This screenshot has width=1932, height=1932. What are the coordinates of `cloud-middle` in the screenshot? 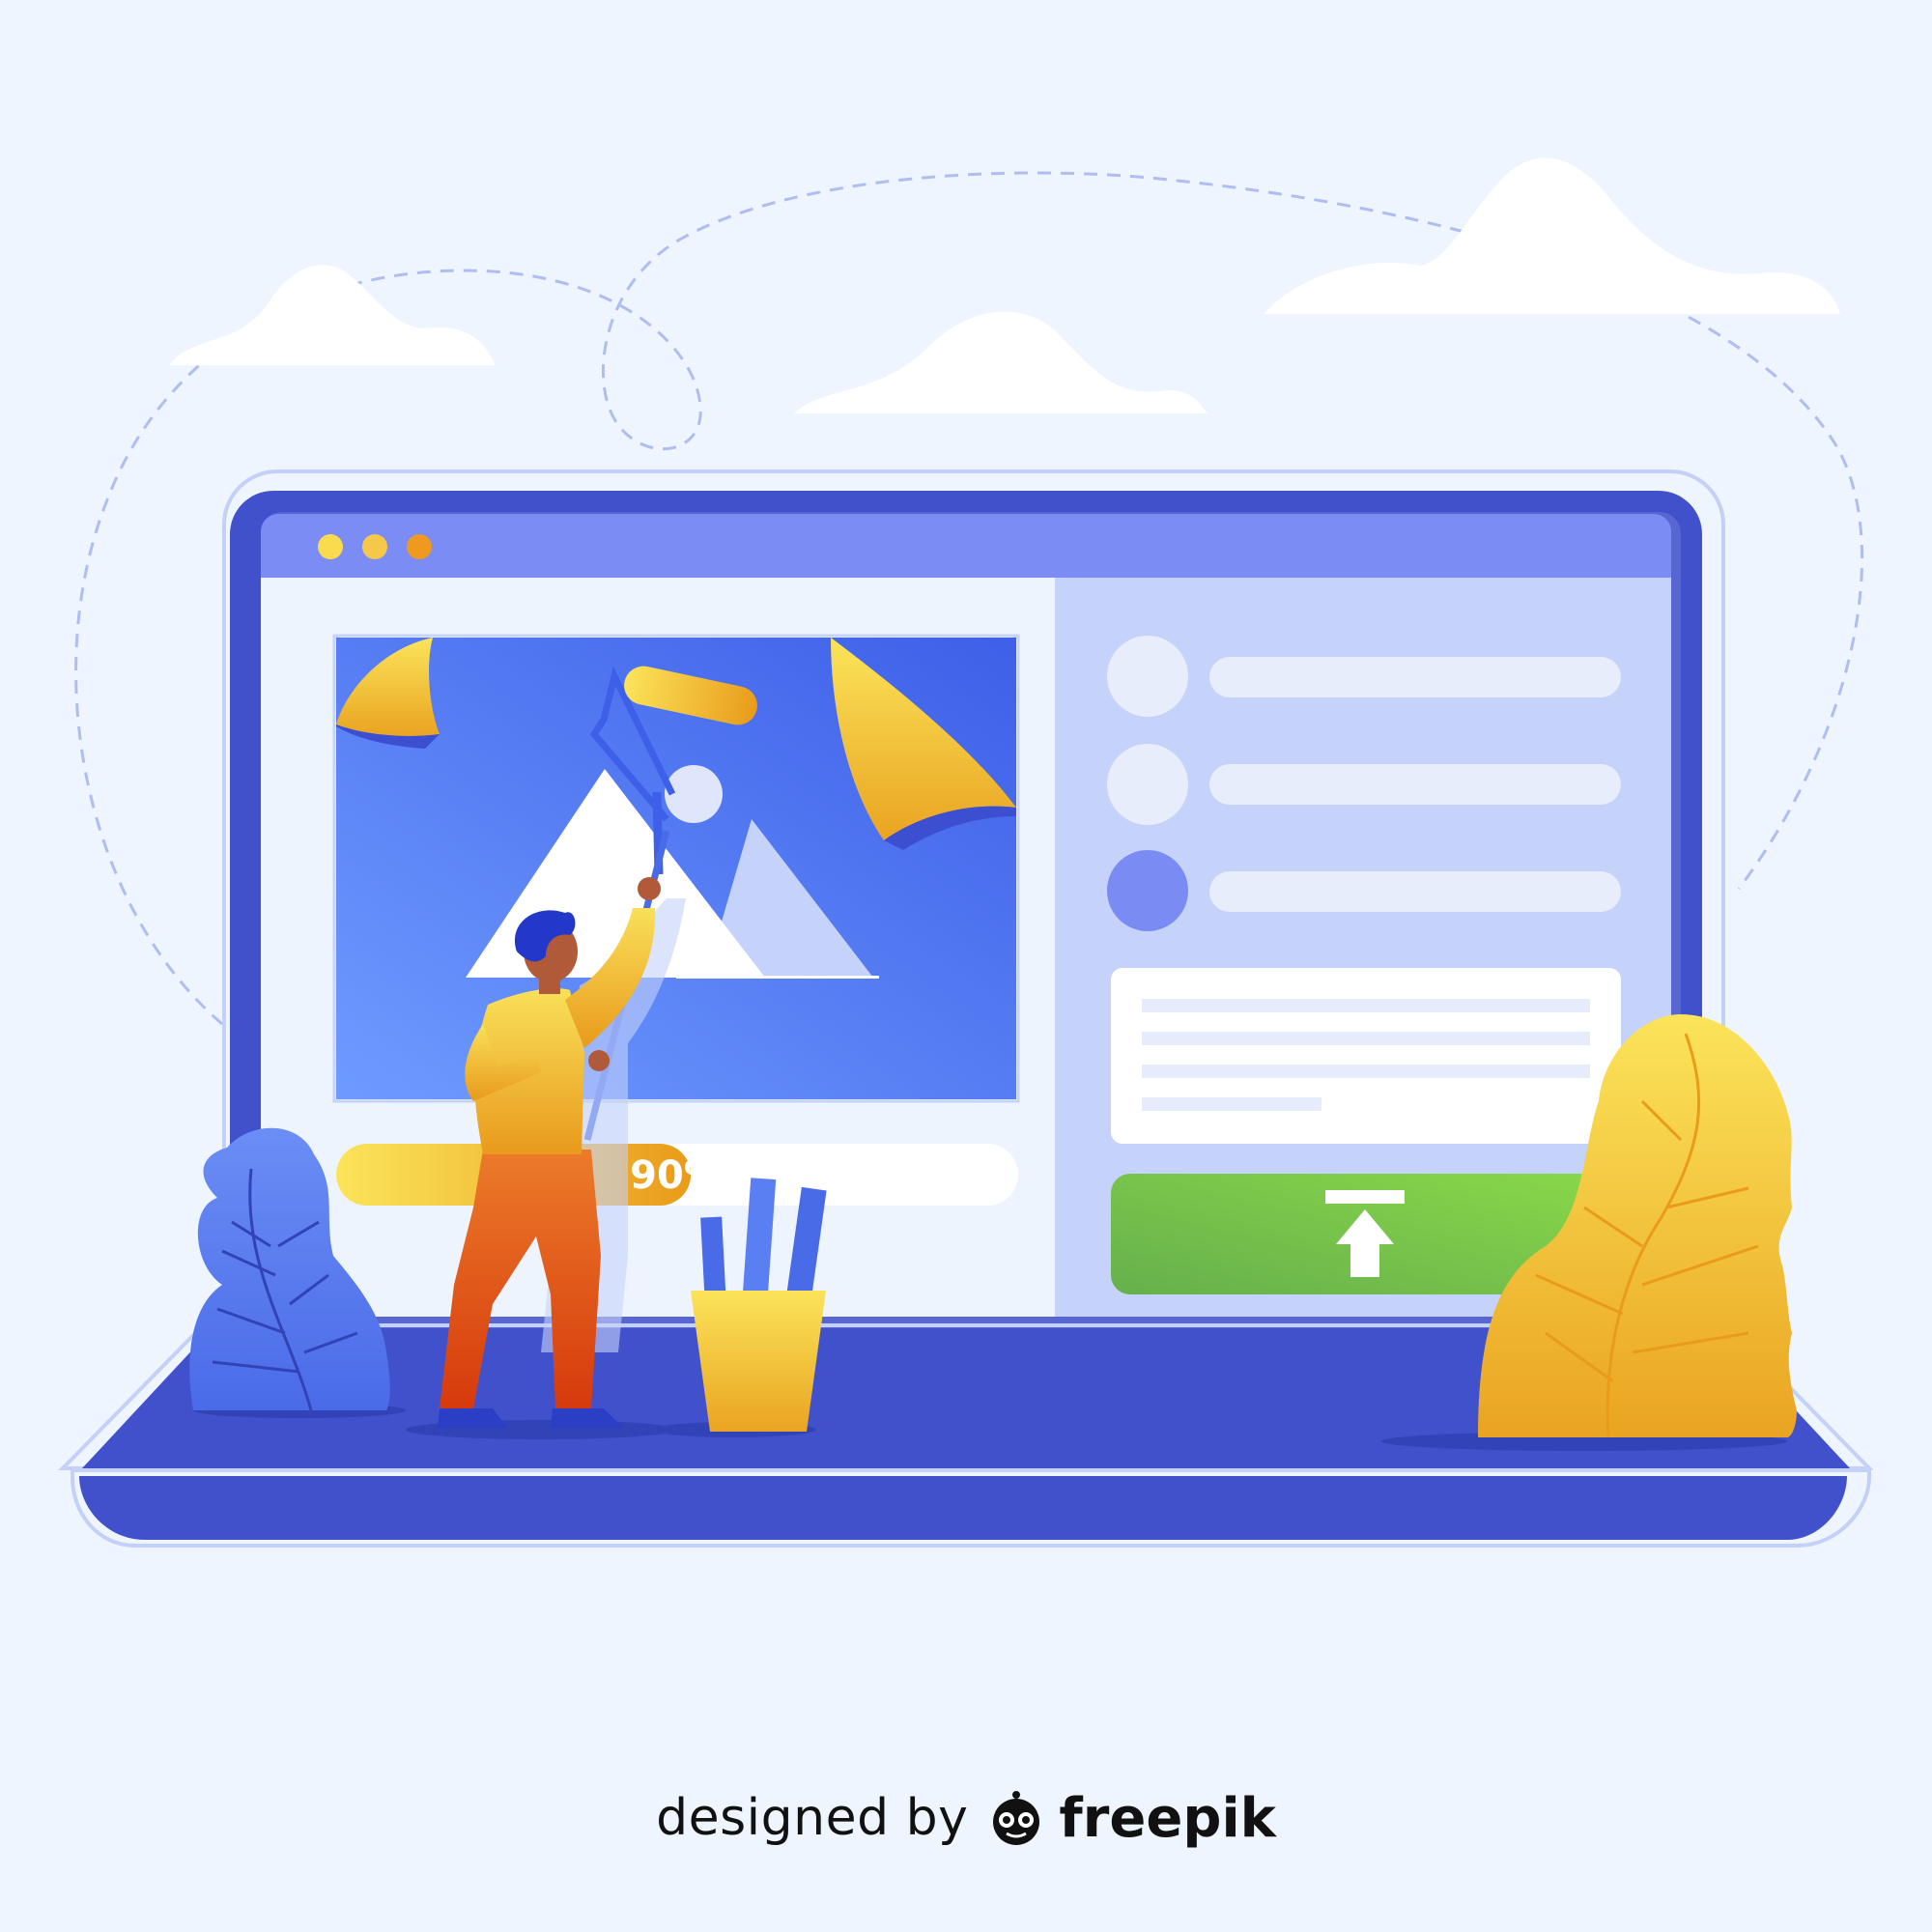 It's located at (1001, 362).